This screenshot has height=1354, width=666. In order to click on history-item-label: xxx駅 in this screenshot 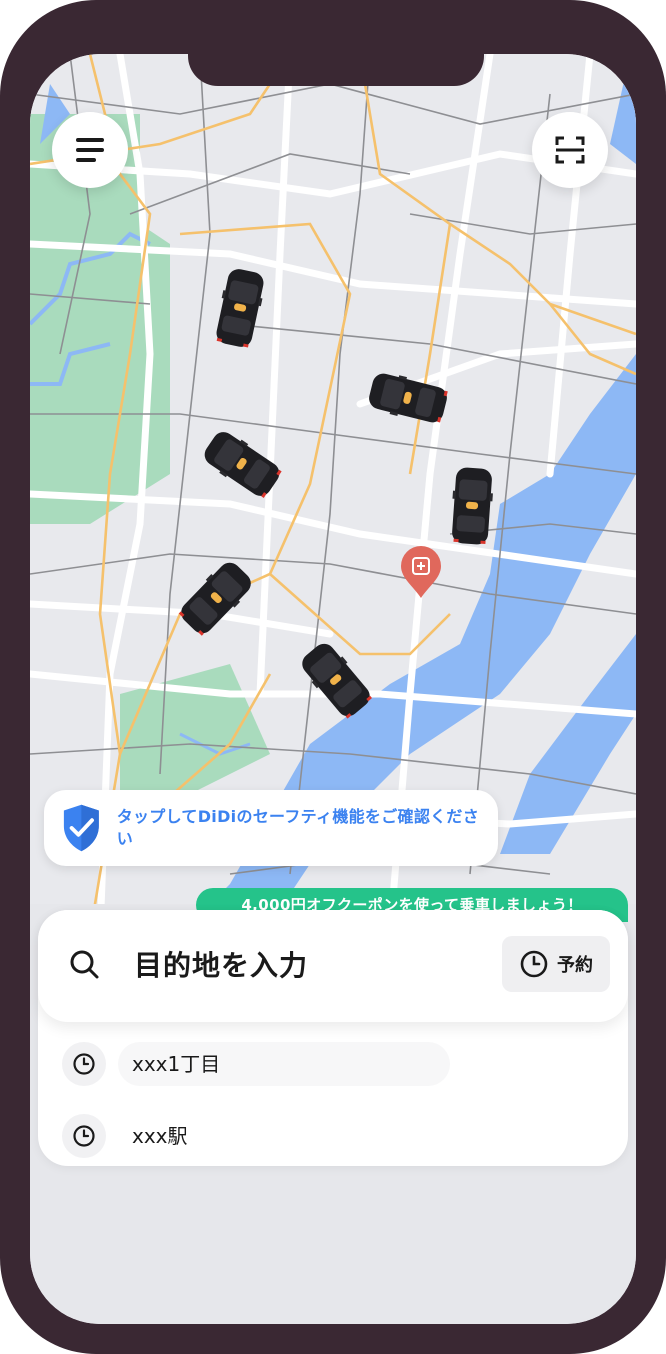, I will do `click(160, 1136)`.